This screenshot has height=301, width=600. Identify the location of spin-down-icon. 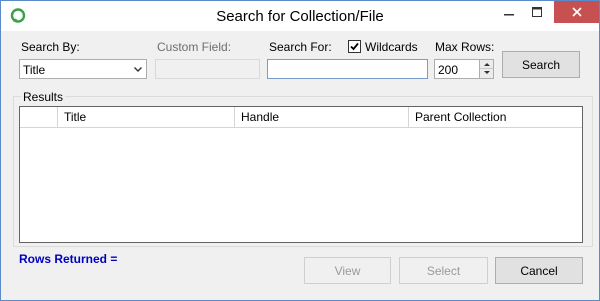
(487, 72).